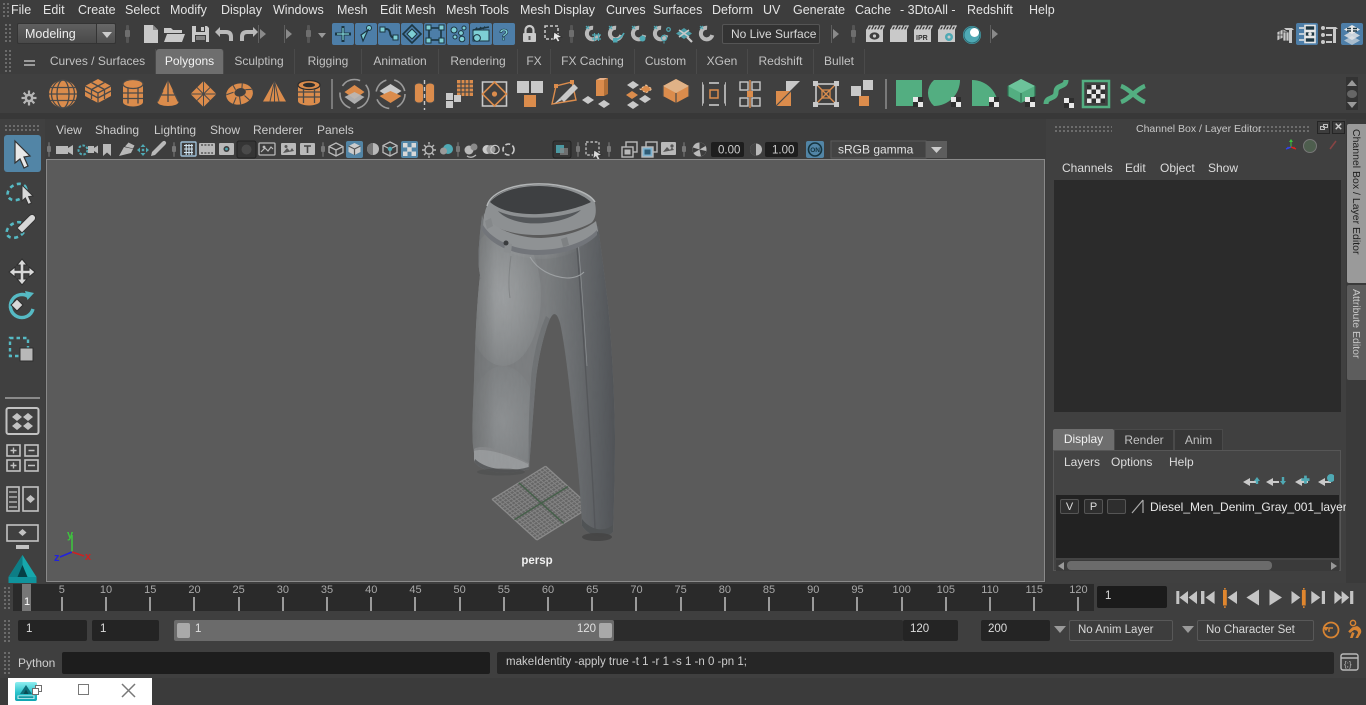 This screenshot has height=705, width=1366. Describe the element at coordinates (922, 38) in the screenshot. I see `svg-text: IPR` at that location.